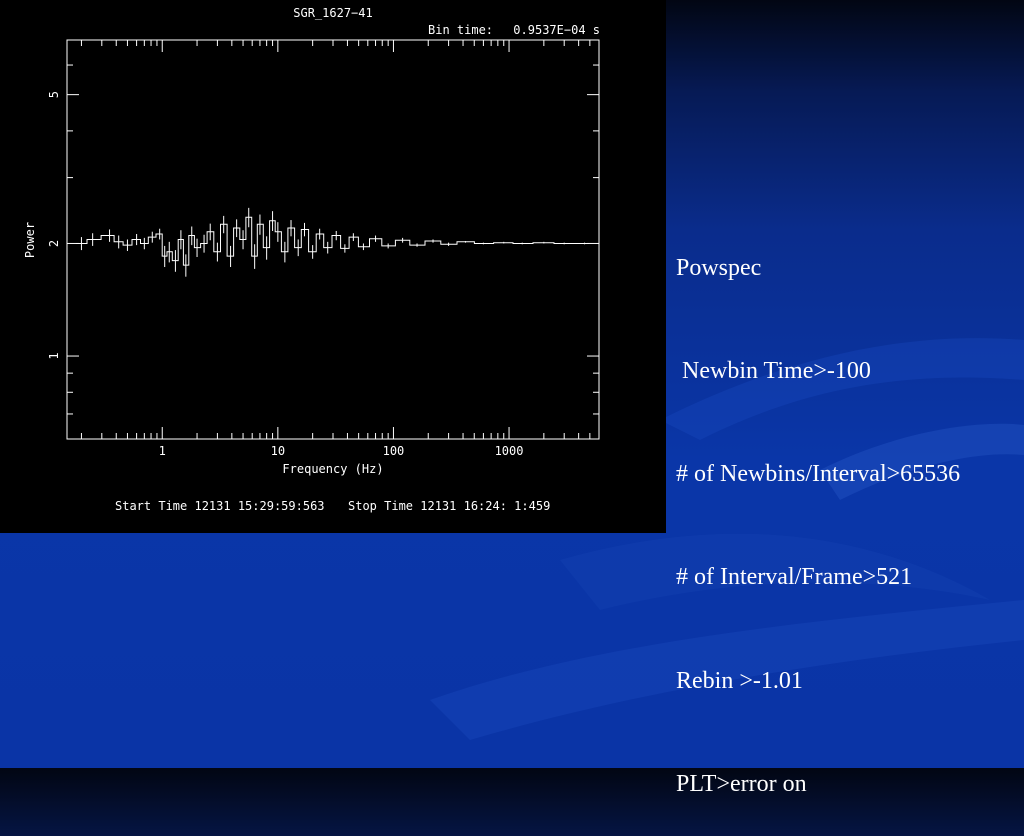 This screenshot has height=836, width=1024. What do you see at coordinates (220, 506) in the screenshot?
I see `start-time: Start Time 12131 15:29:59:563` at bounding box center [220, 506].